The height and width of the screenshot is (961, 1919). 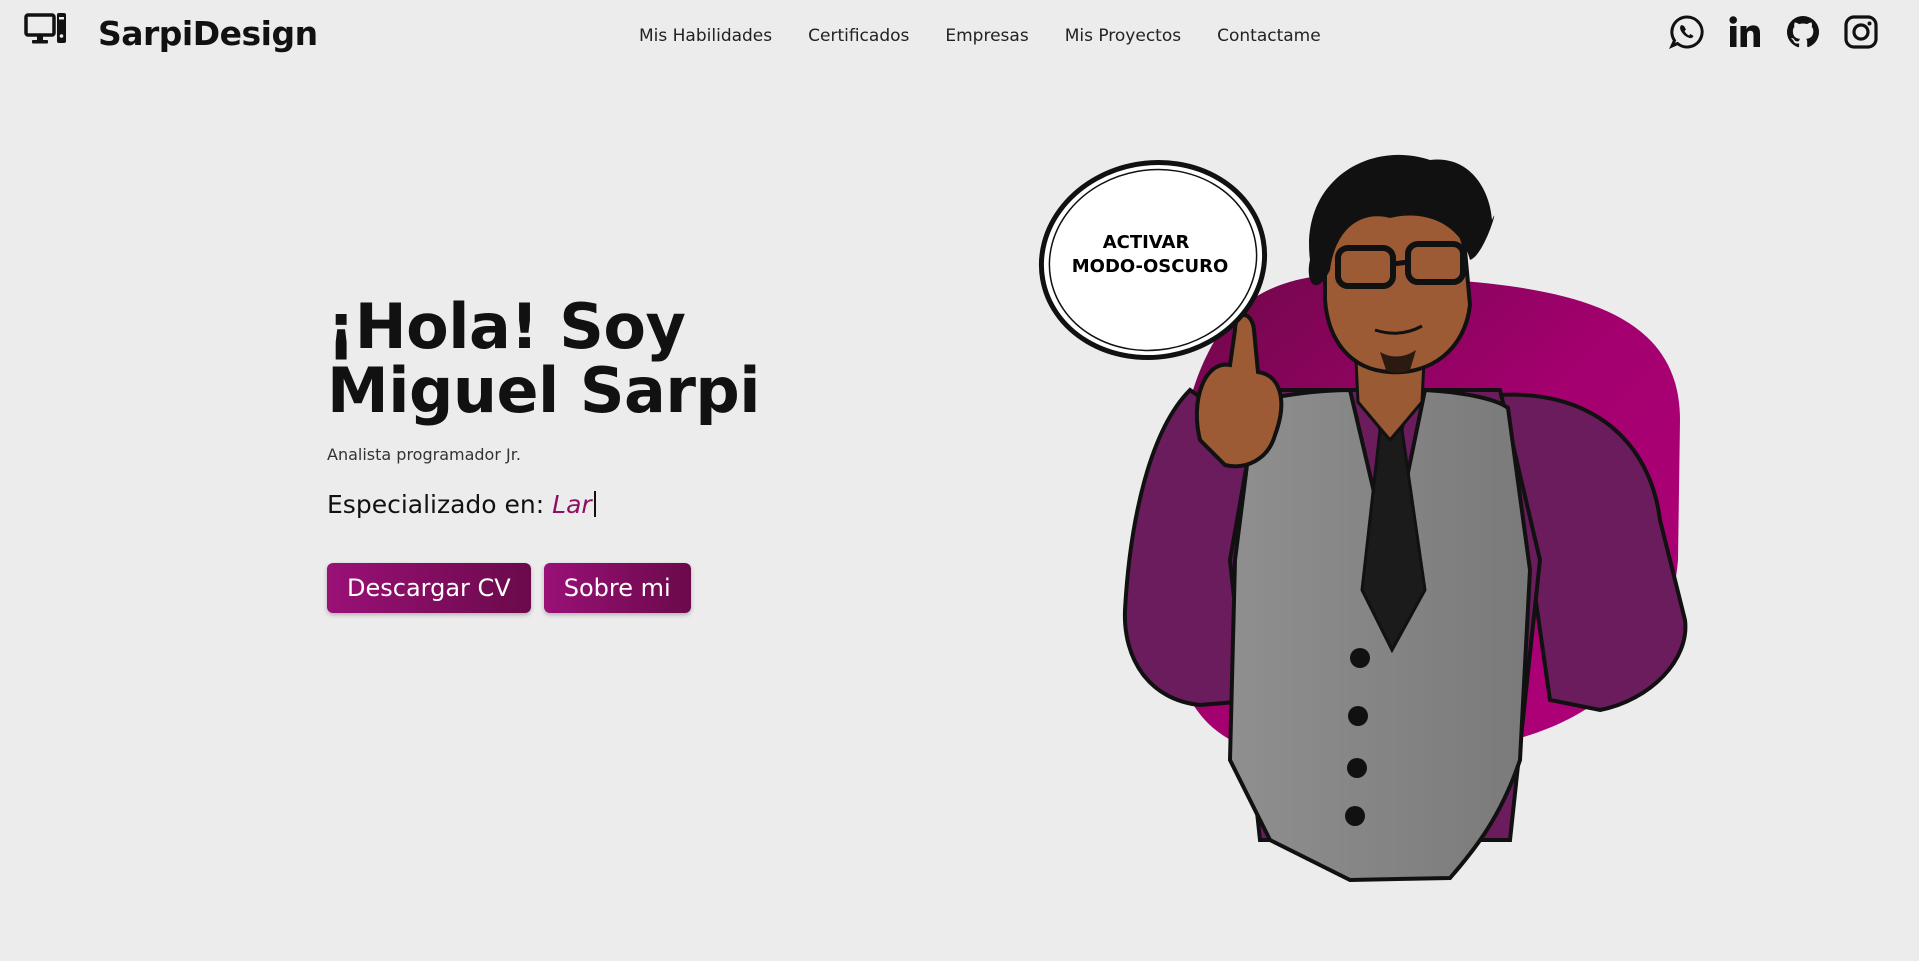 What do you see at coordinates (1123, 36) in the screenshot?
I see `nav-link-proyectos: Mis Proyectos` at bounding box center [1123, 36].